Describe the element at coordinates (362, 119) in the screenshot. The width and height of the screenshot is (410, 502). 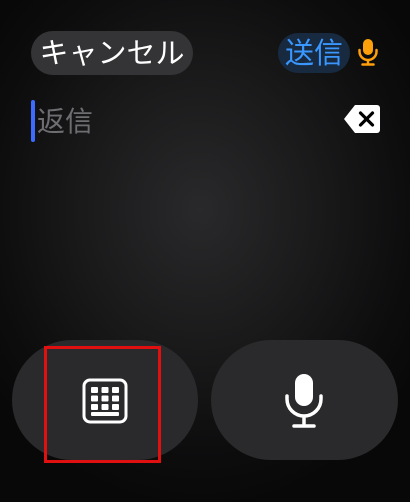
I see `delete-left-icon` at that location.